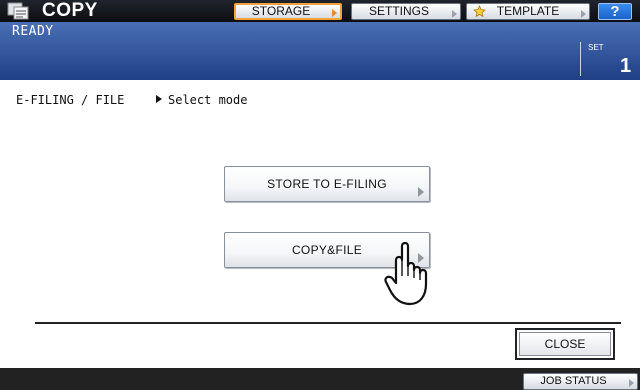 The height and width of the screenshot is (390, 640). I want to click on star-icon, so click(479, 11).